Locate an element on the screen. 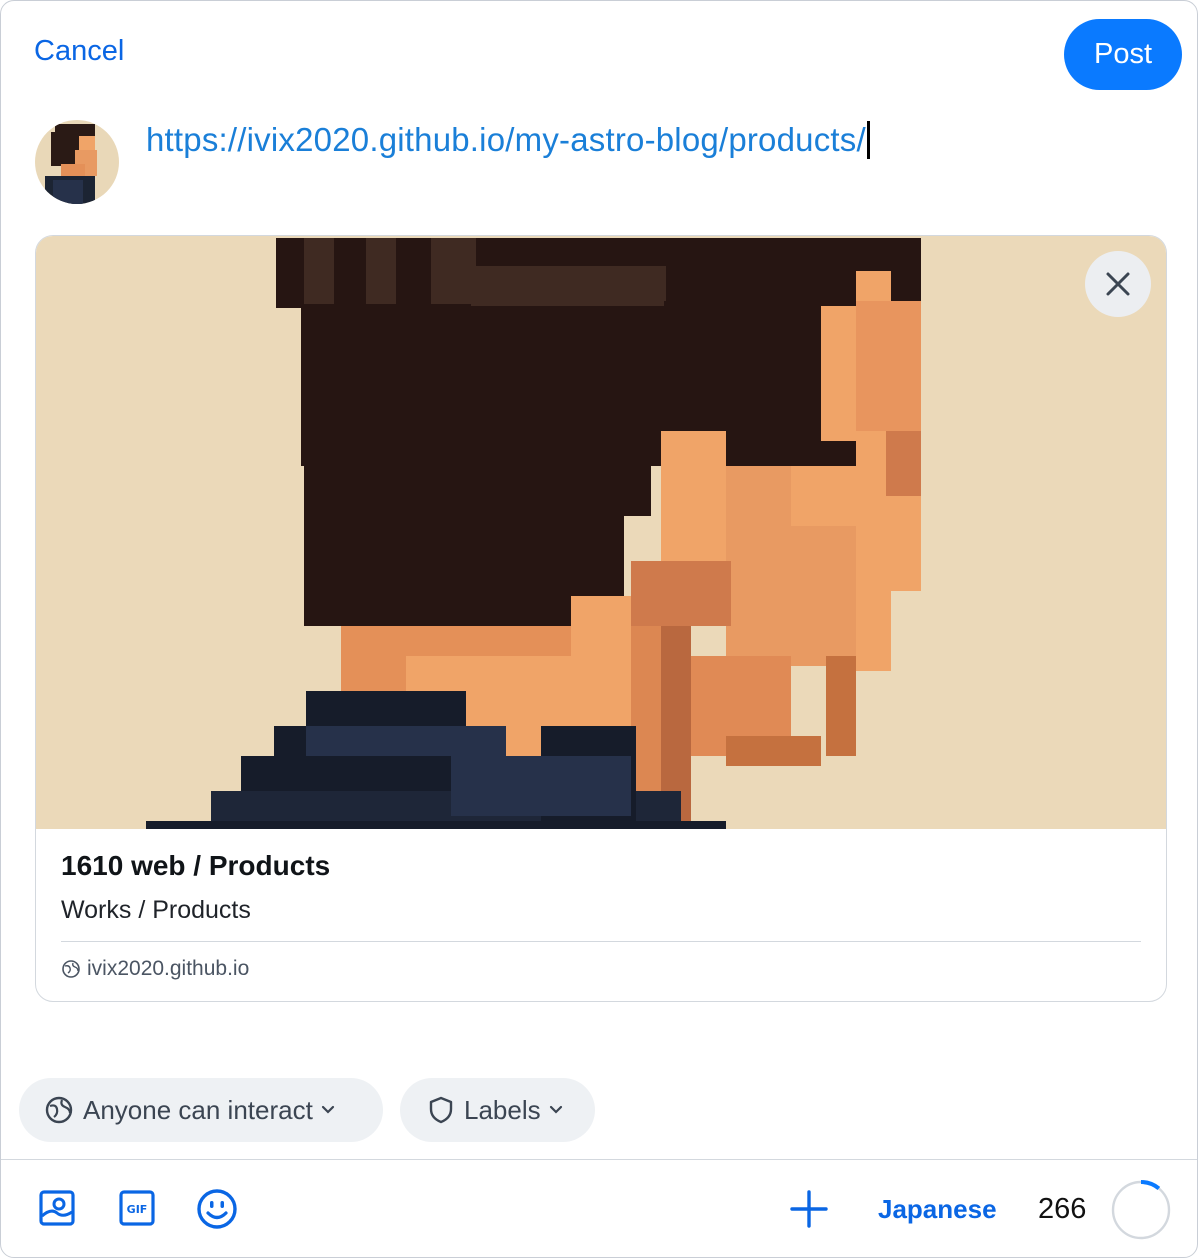 This screenshot has height=1258, width=1198. text-caret is located at coordinates (868, 140).